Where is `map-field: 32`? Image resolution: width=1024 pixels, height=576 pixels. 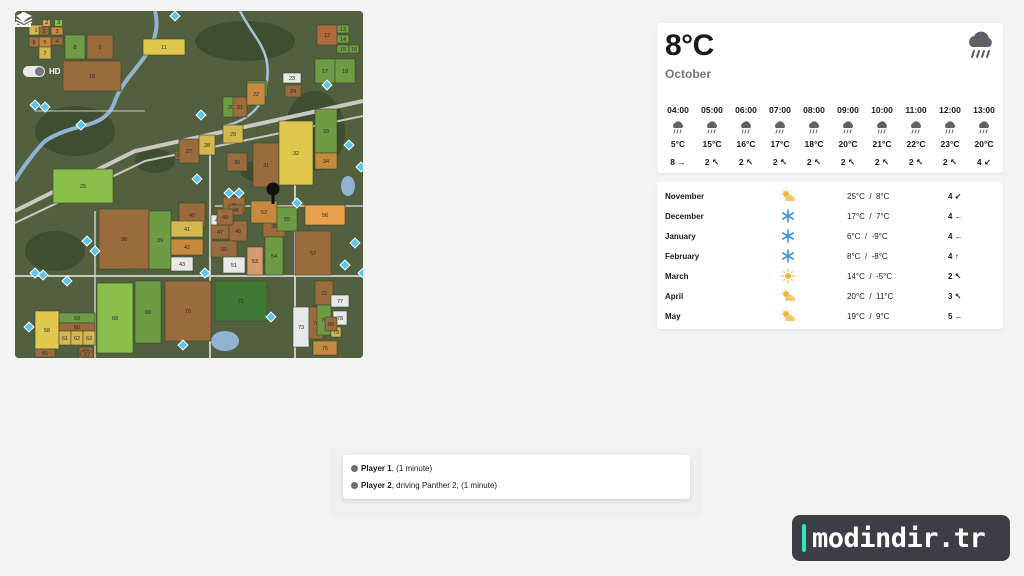
map-field: 32 is located at coordinates (296, 153).